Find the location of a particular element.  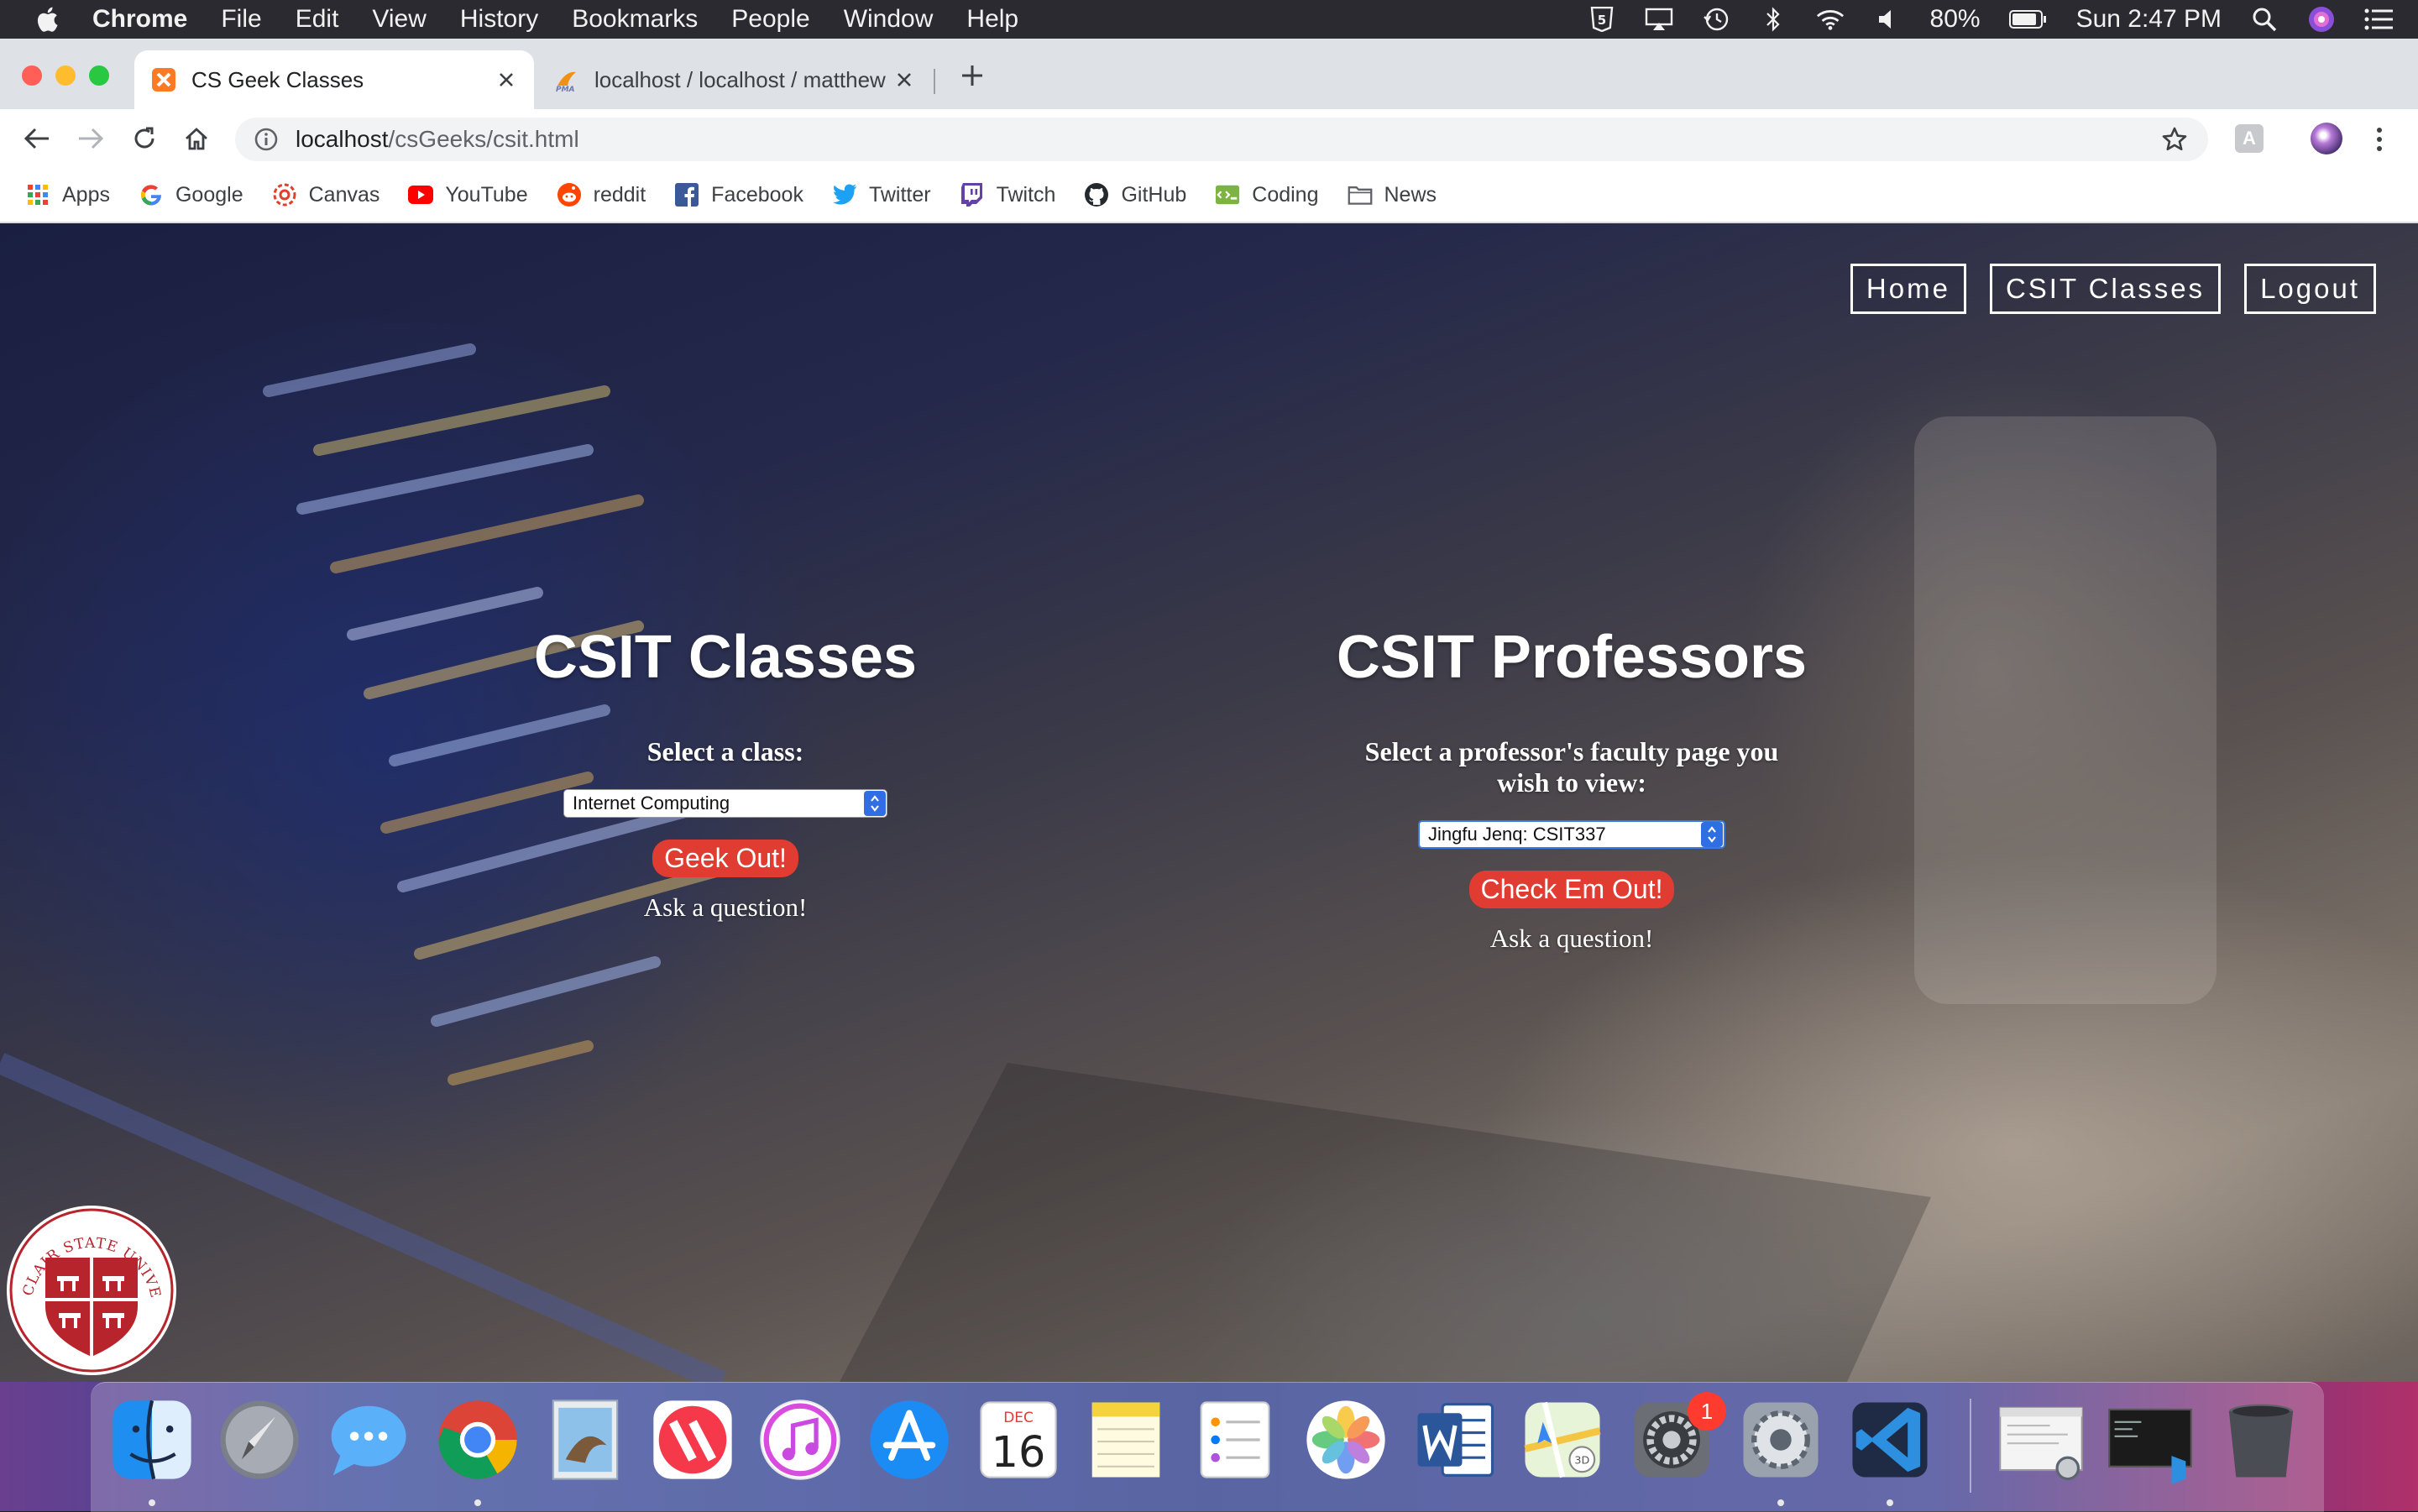

window-minimize-button is located at coordinates (65, 75).